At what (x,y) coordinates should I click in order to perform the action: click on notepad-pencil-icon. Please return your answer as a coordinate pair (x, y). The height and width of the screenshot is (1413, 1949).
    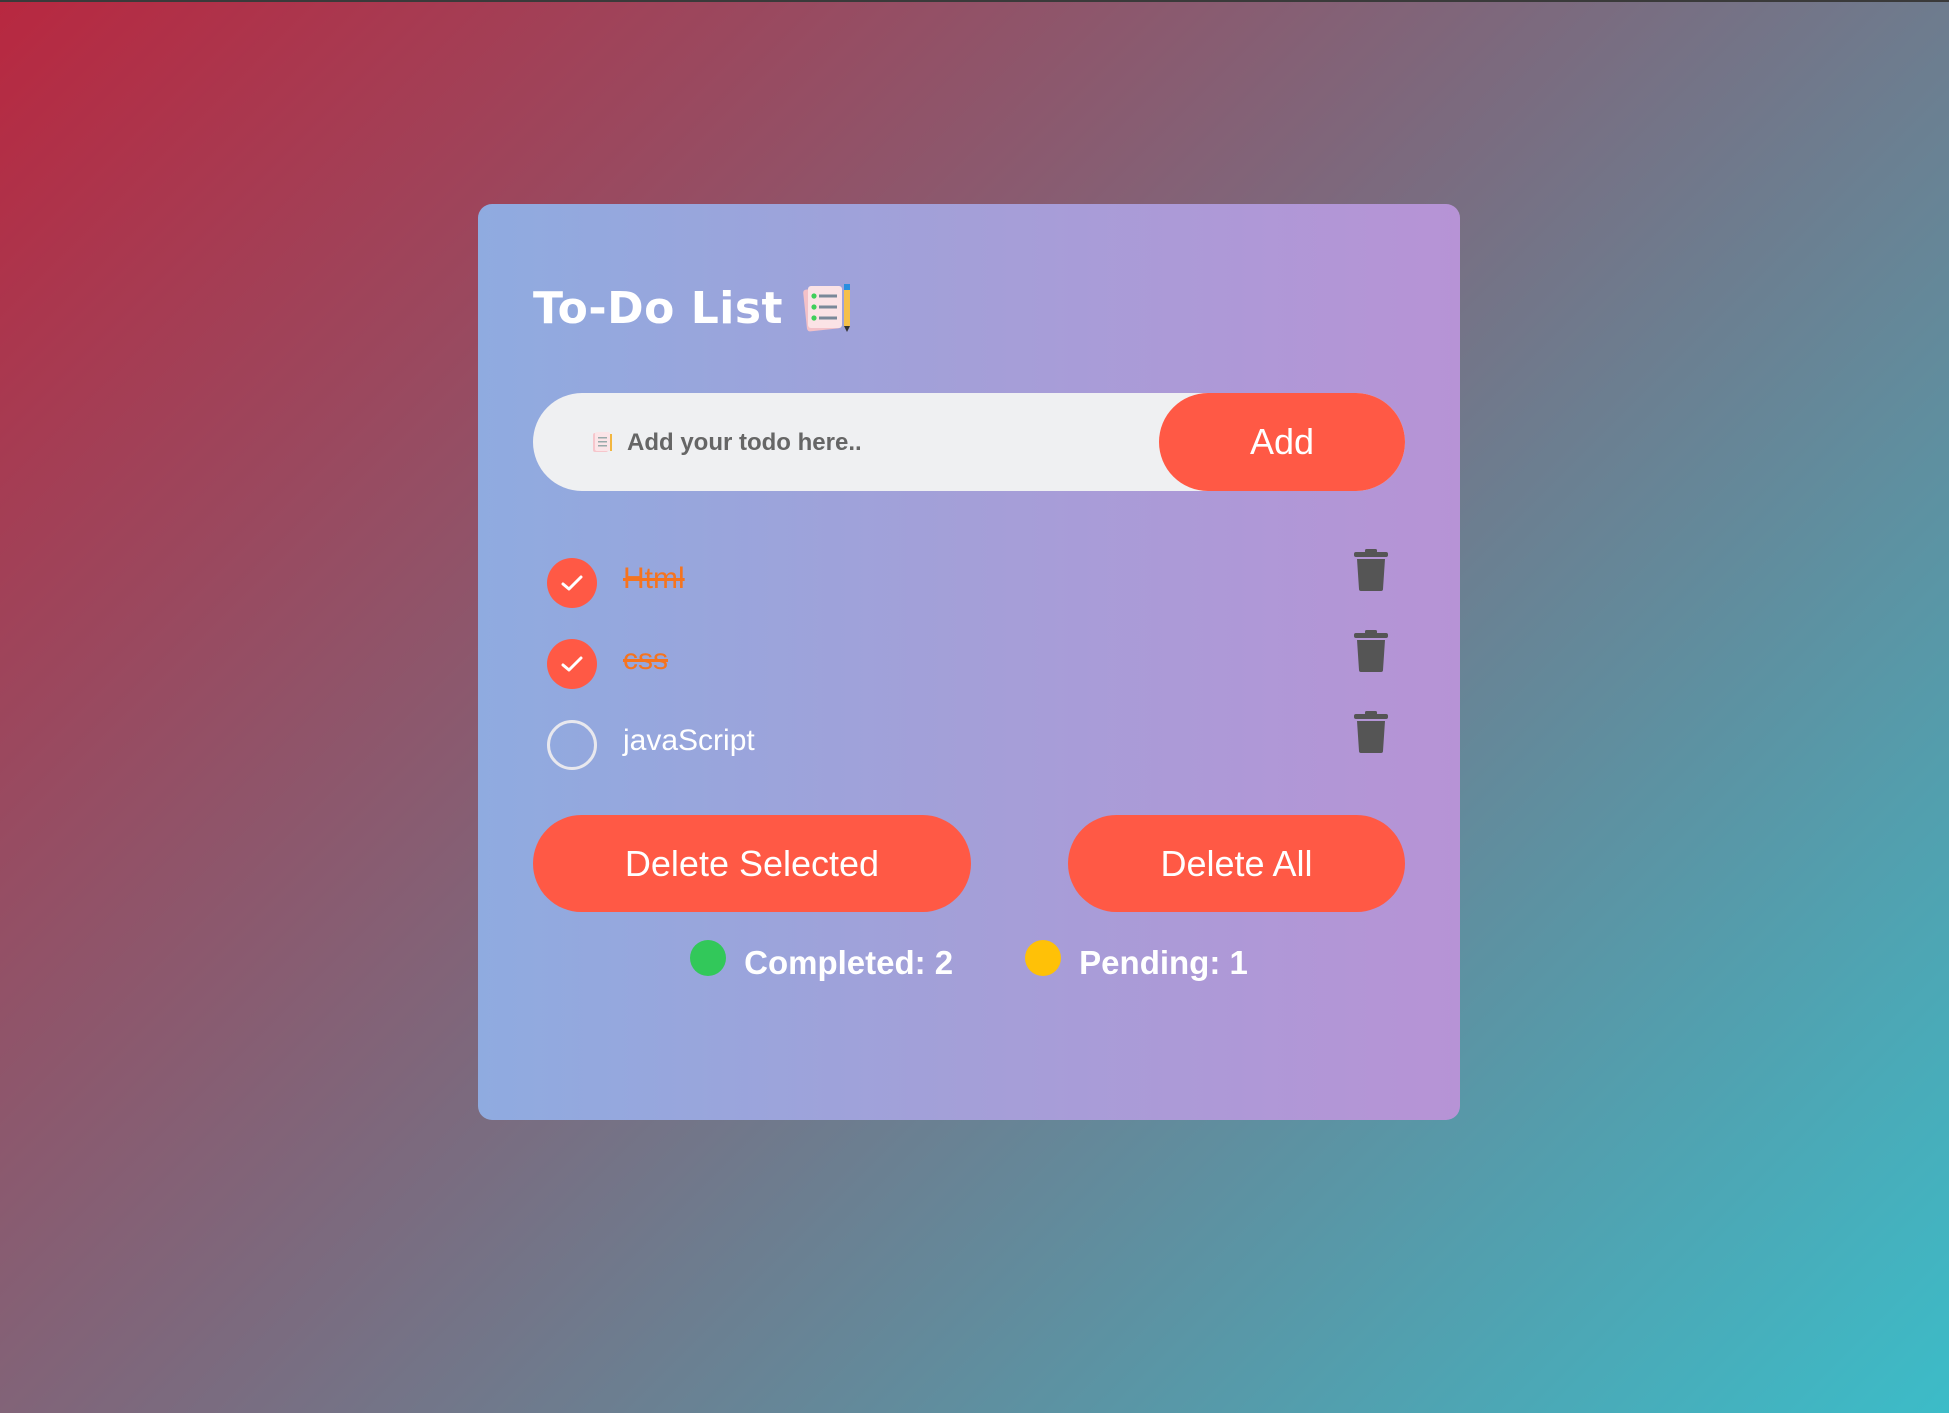
    Looking at the image, I should click on (827, 308).